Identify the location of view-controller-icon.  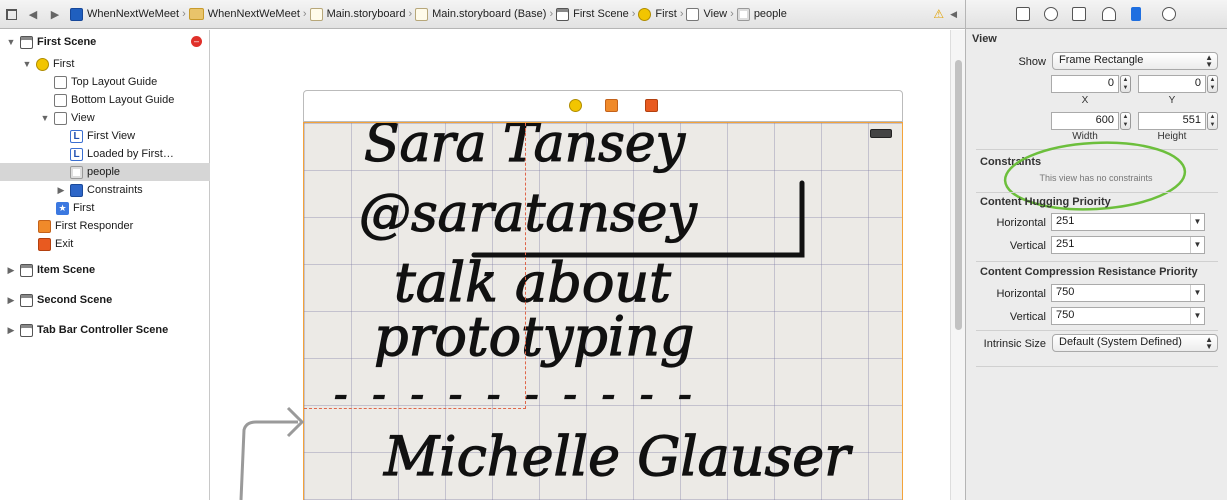
(575, 105).